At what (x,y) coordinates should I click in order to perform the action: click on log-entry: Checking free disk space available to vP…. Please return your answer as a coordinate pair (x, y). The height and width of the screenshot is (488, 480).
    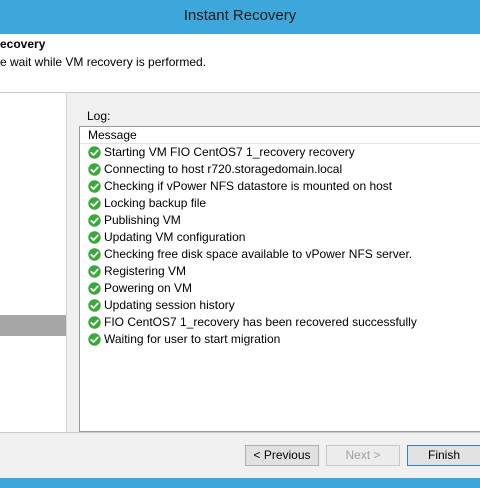
    Looking at the image, I should click on (280, 254).